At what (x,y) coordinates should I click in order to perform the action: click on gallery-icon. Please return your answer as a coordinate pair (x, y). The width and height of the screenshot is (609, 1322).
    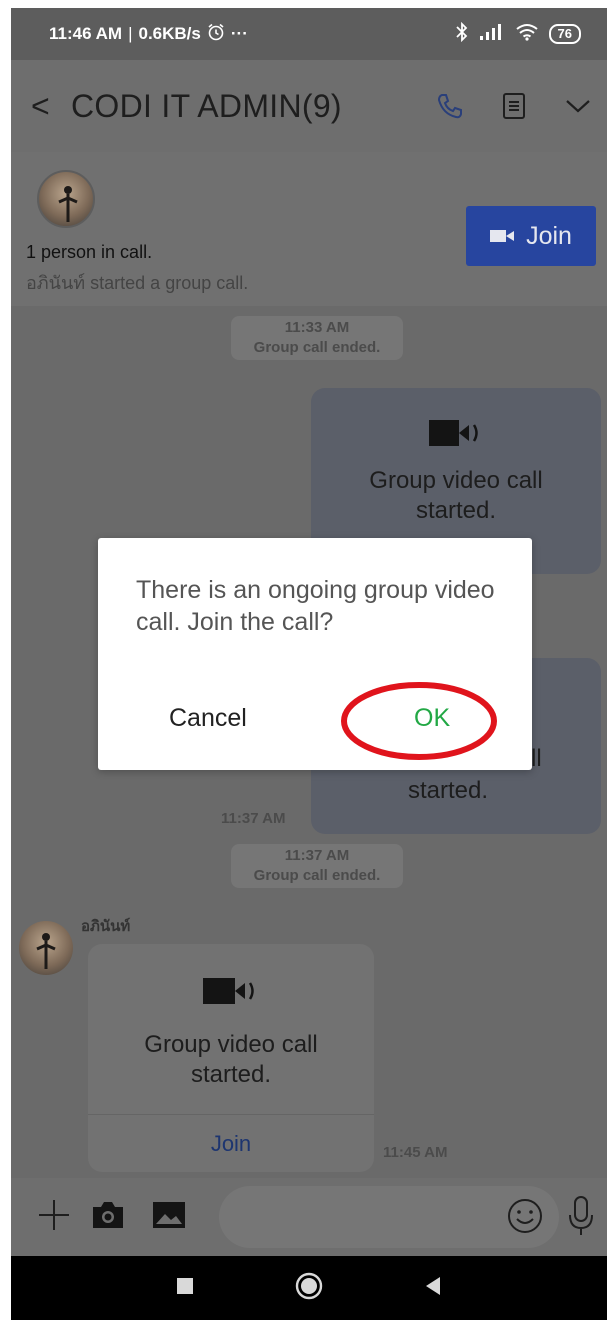
    Looking at the image, I should click on (169, 1215).